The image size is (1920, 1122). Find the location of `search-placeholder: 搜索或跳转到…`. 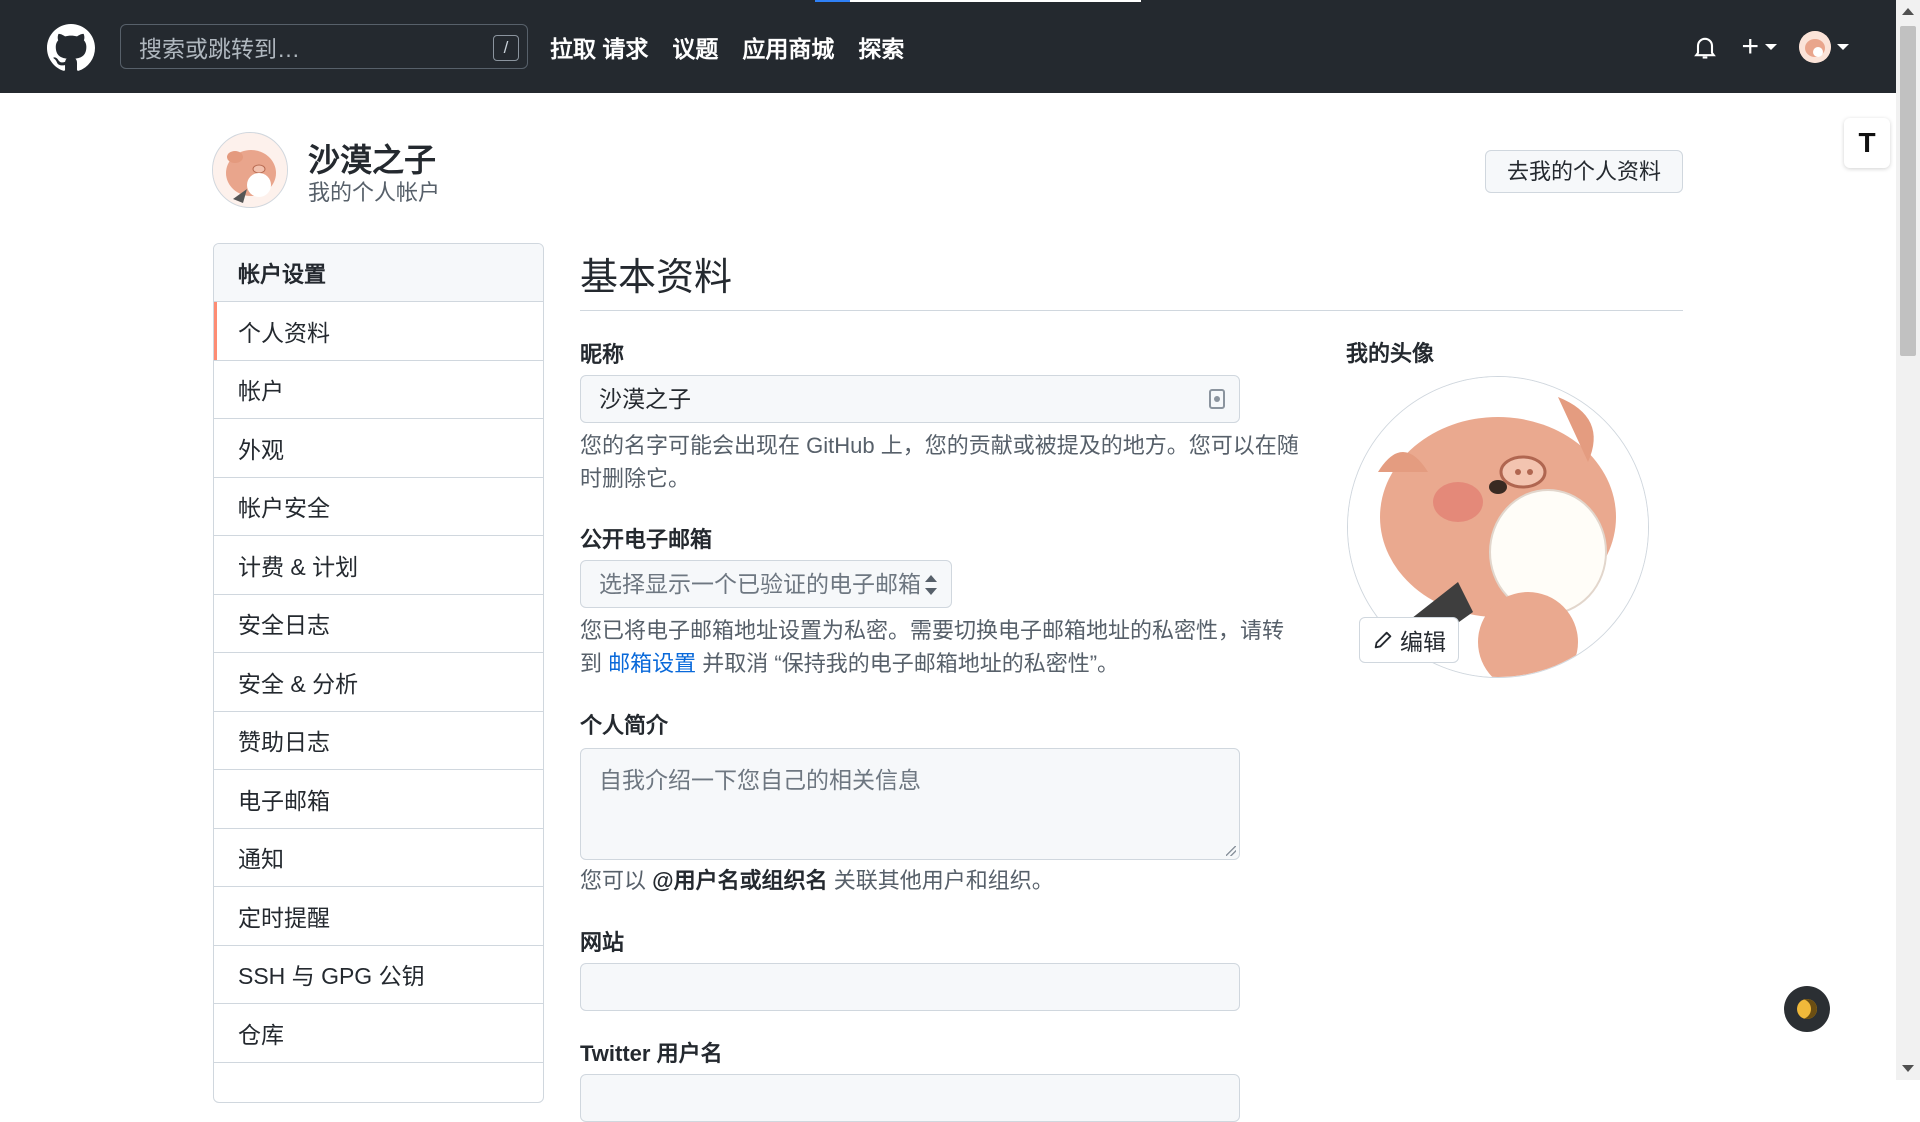

search-placeholder: 搜索或跳转到… is located at coordinates (219, 48).